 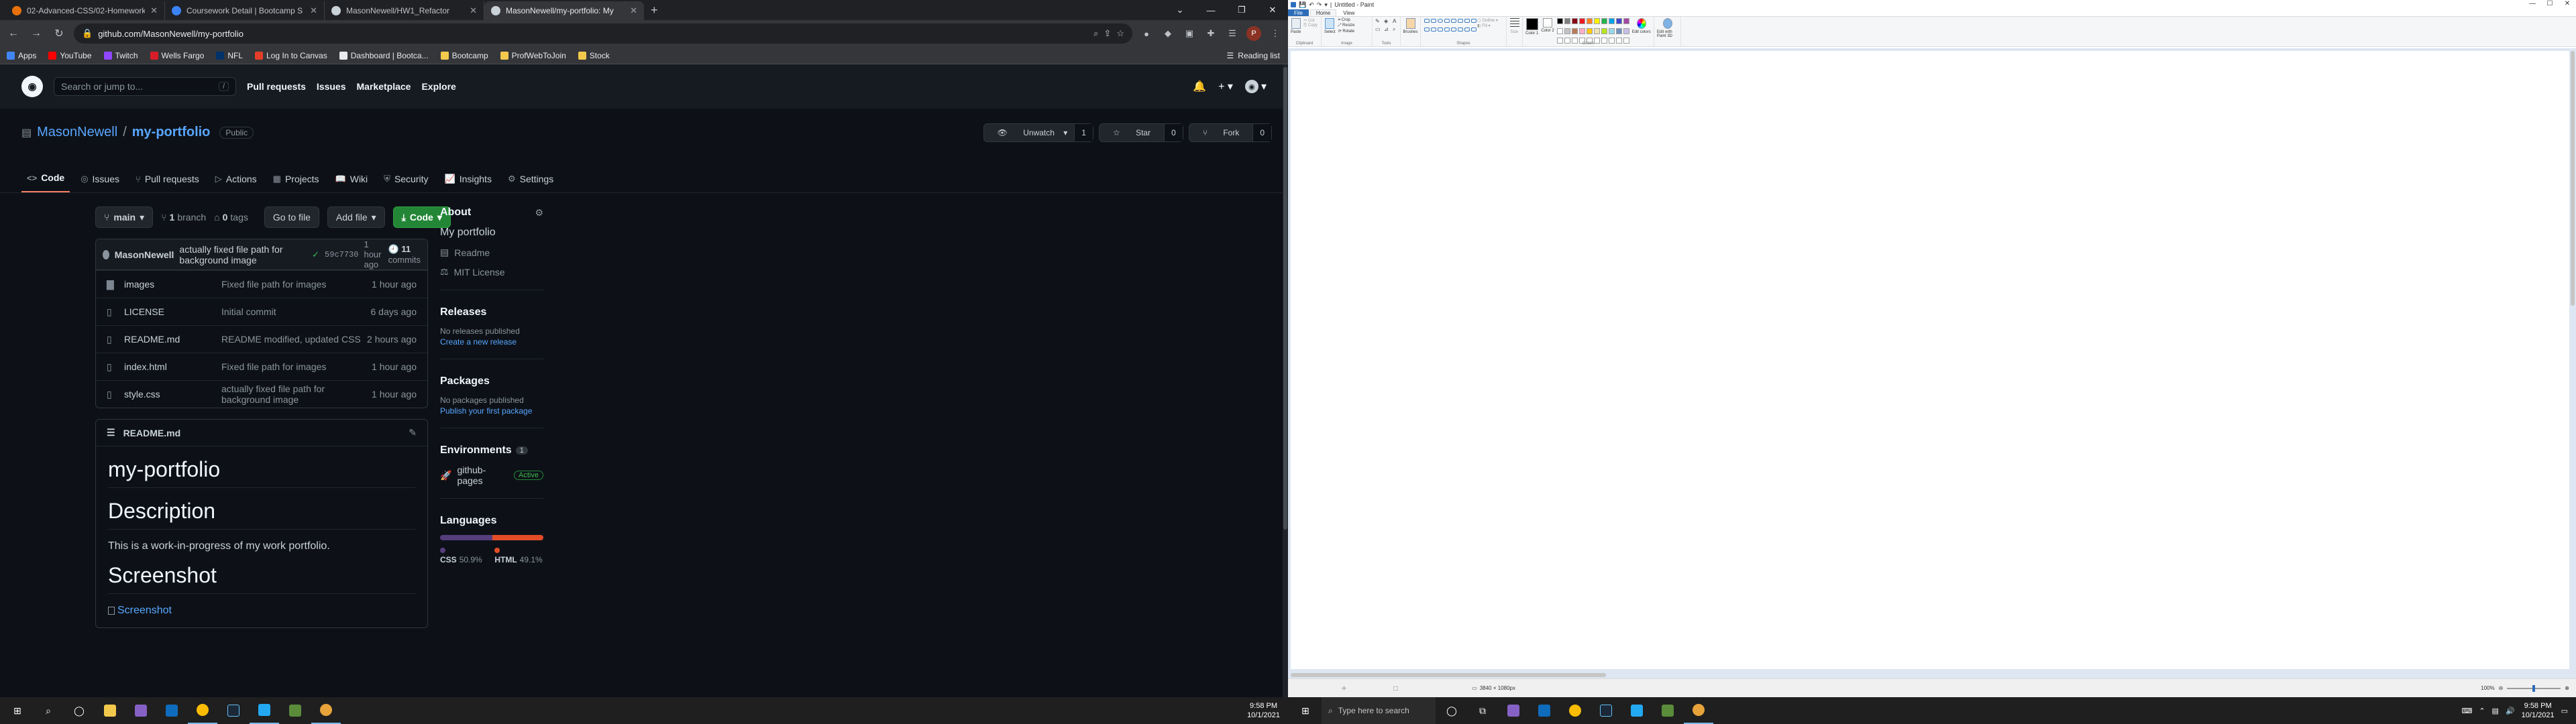 What do you see at coordinates (167, 183) in the screenshot?
I see `tab-pull-requests: ⑂ Pull requests` at bounding box center [167, 183].